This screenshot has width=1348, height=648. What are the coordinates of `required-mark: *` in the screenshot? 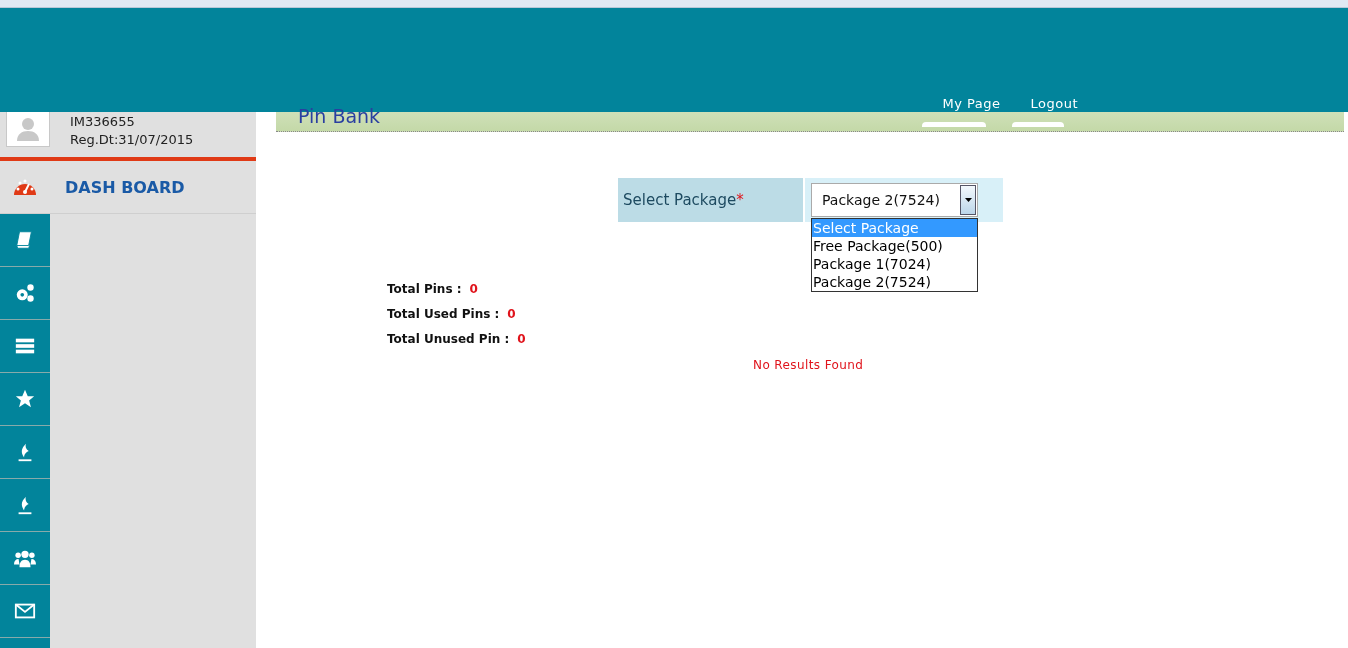 It's located at (740, 200).